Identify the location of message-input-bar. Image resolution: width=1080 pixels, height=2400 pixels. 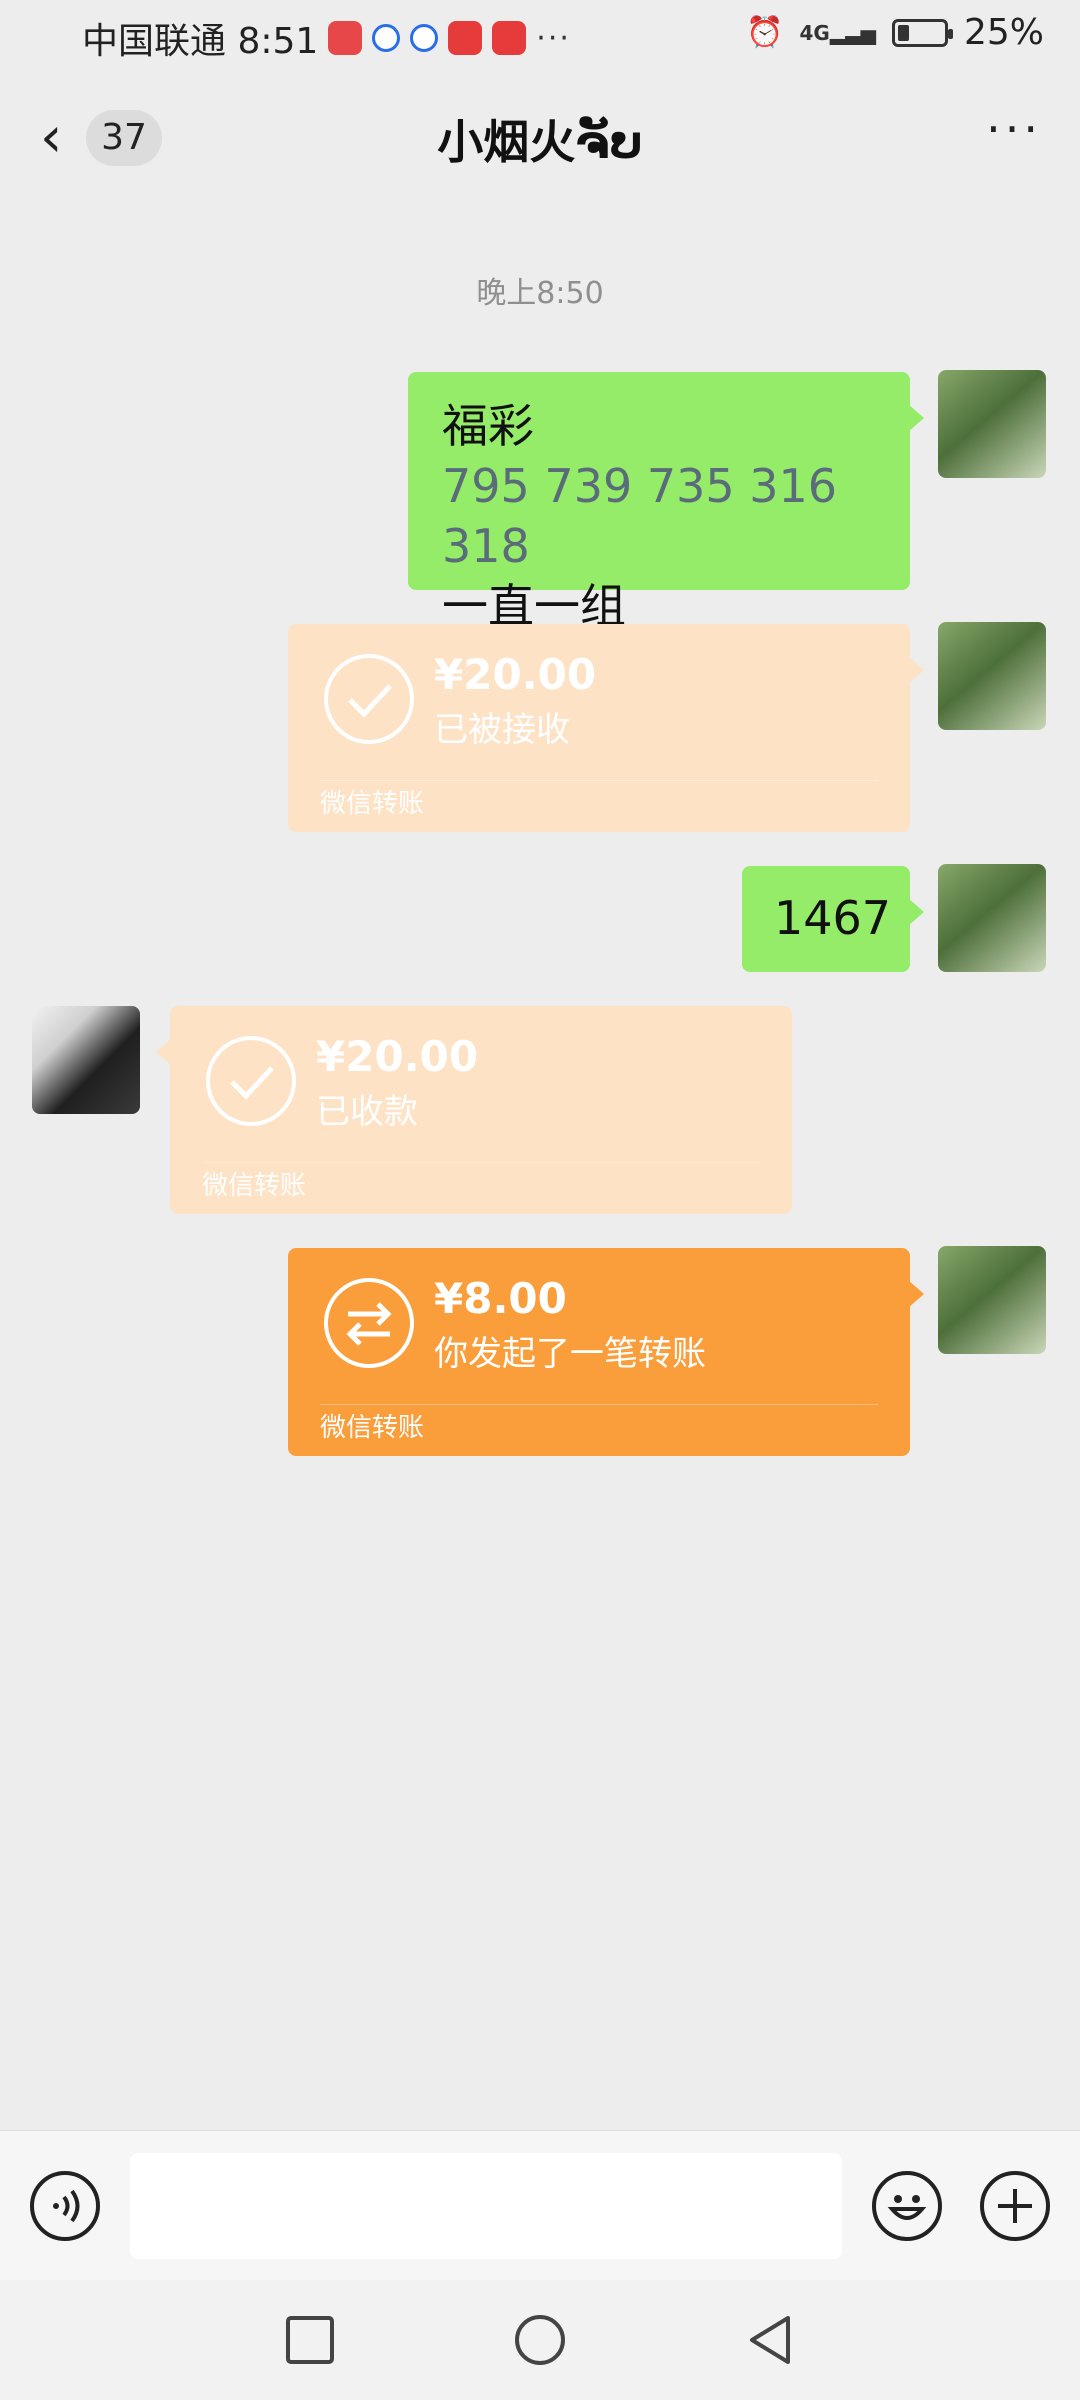
(540, 2205).